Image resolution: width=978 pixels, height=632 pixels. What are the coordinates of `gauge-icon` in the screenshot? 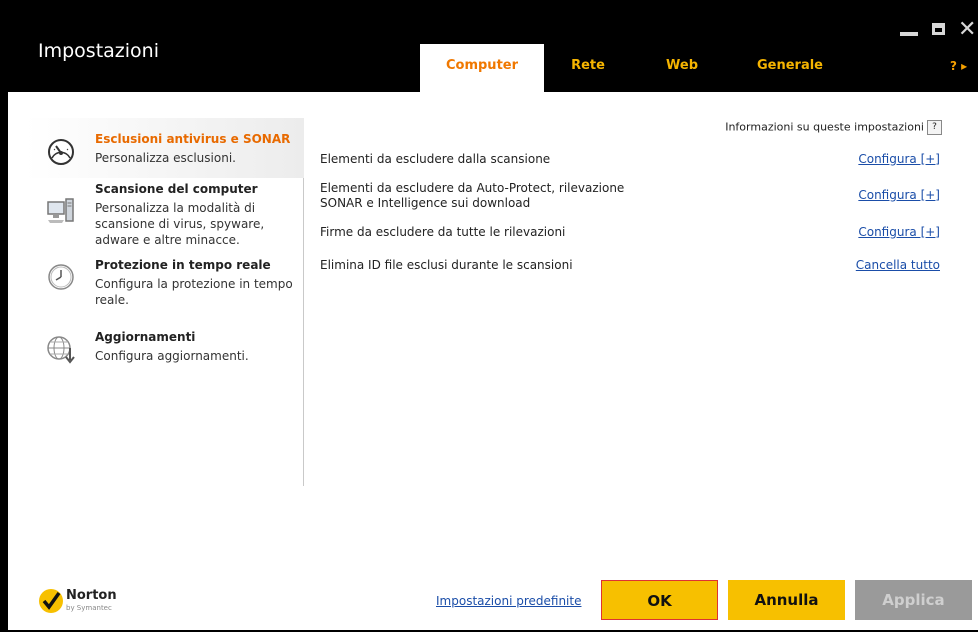 It's located at (61, 152).